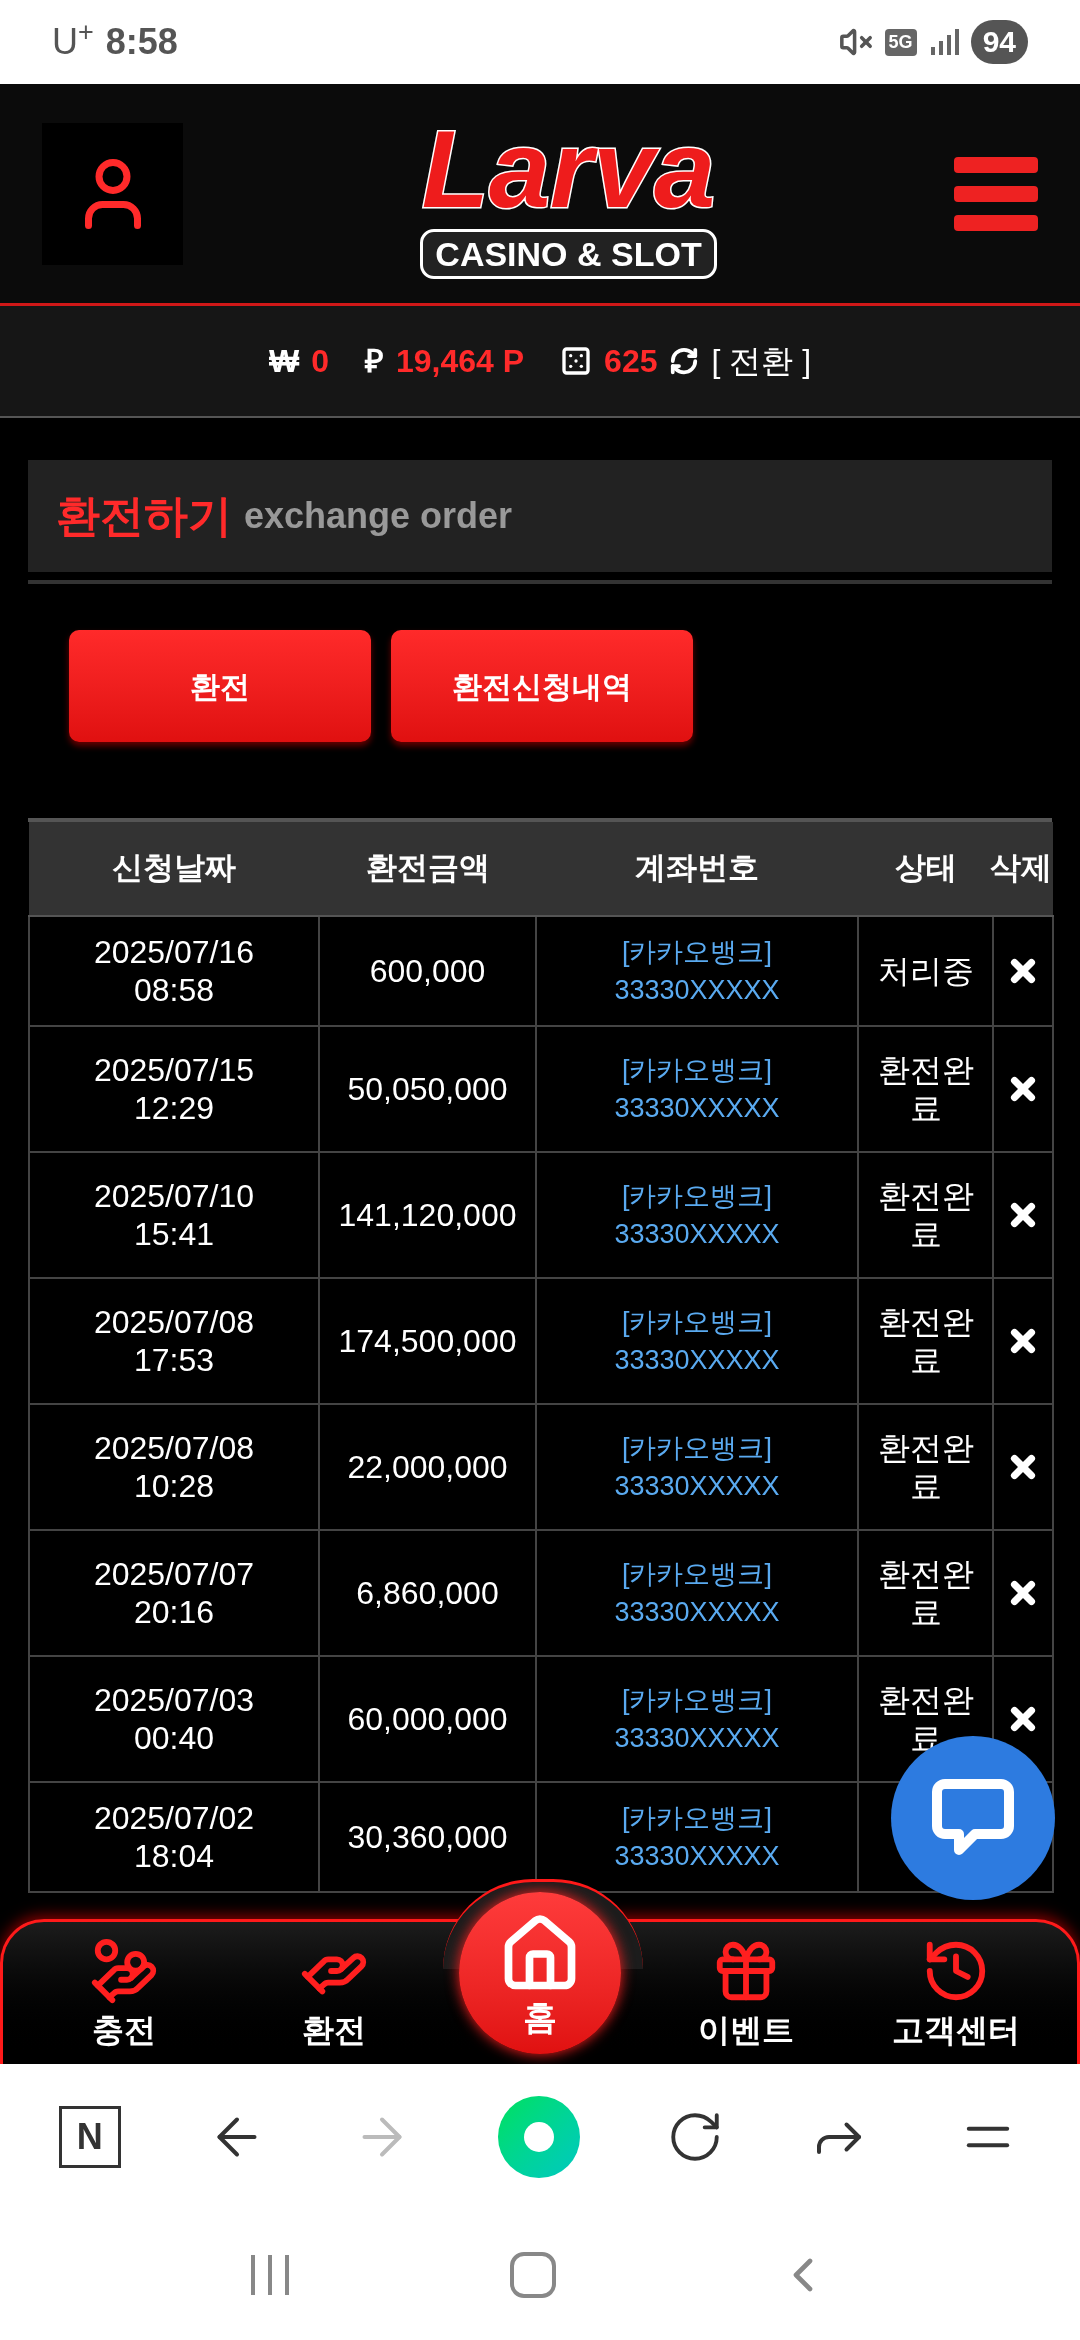 The height and width of the screenshot is (2340, 1080). What do you see at coordinates (533, 2275) in the screenshot?
I see `home-icon` at bounding box center [533, 2275].